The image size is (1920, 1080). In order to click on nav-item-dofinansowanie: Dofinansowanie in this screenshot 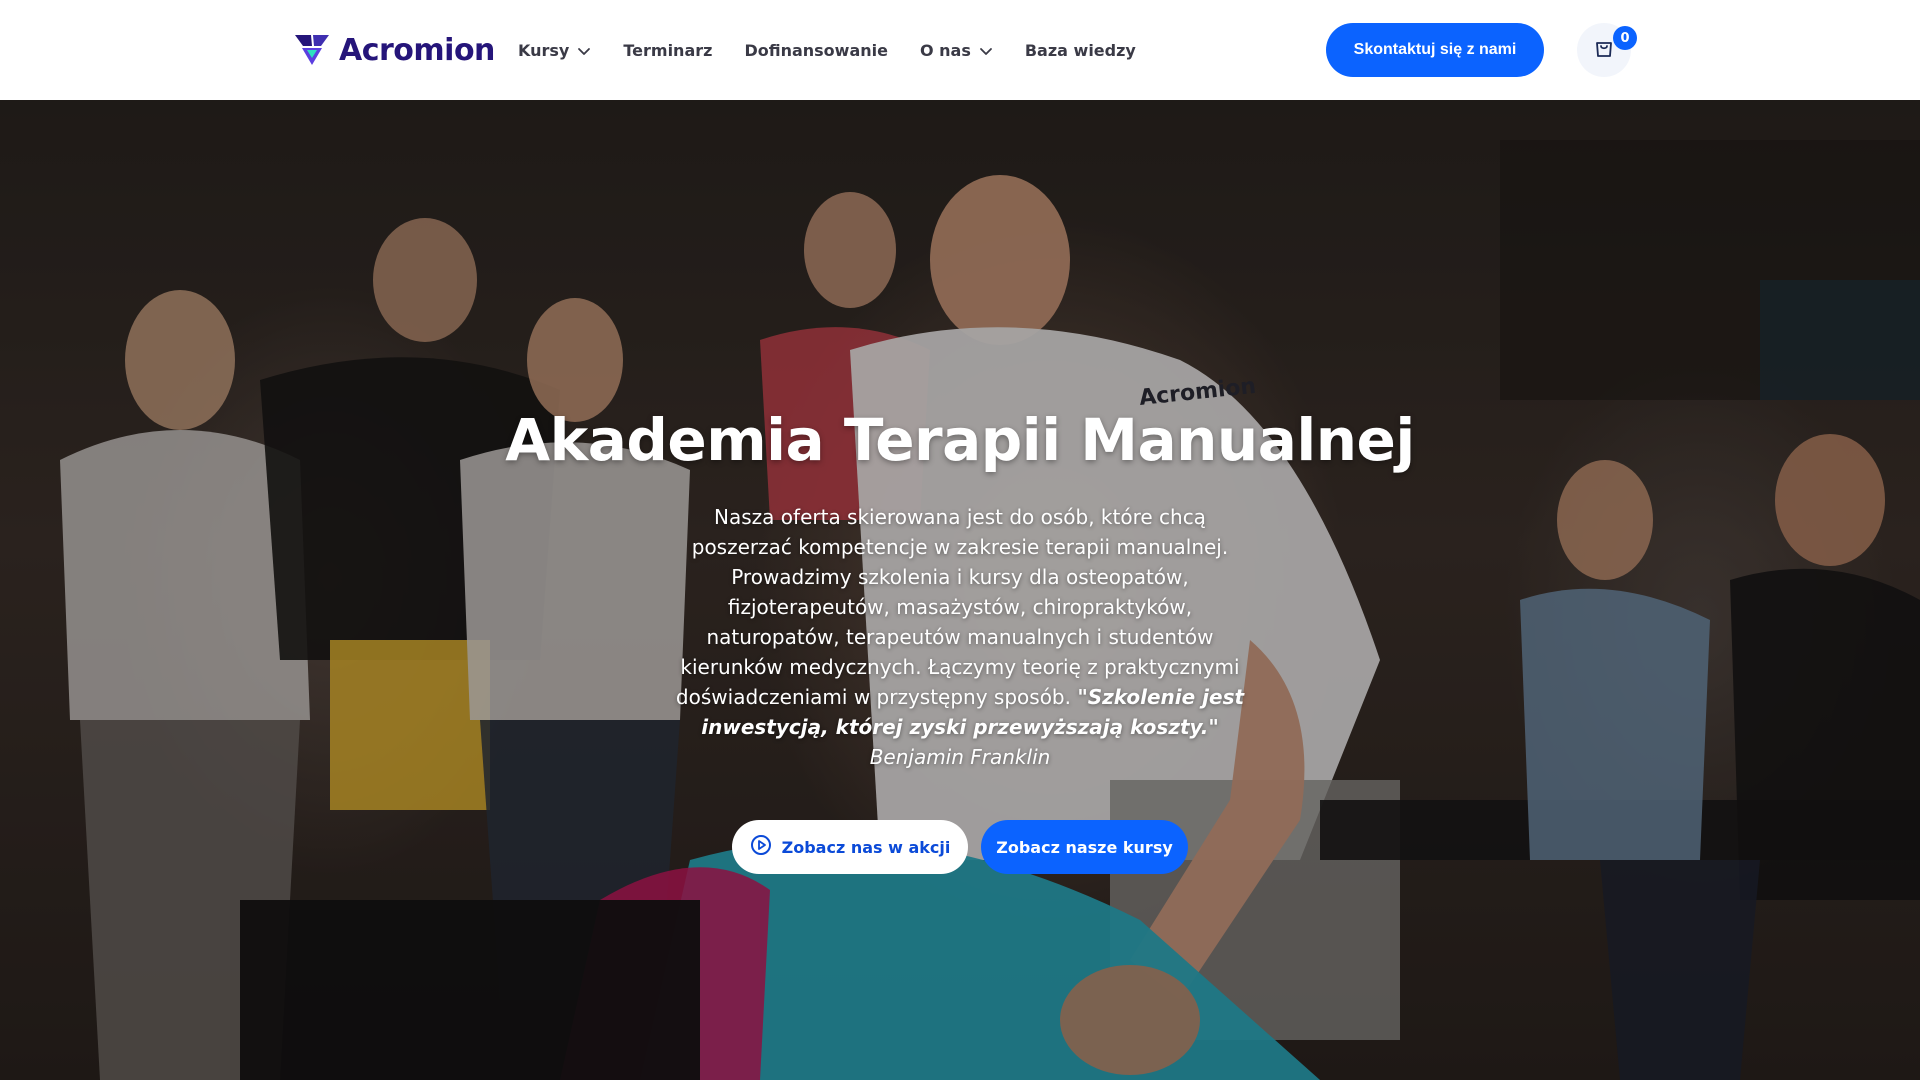, I will do `click(816, 50)`.